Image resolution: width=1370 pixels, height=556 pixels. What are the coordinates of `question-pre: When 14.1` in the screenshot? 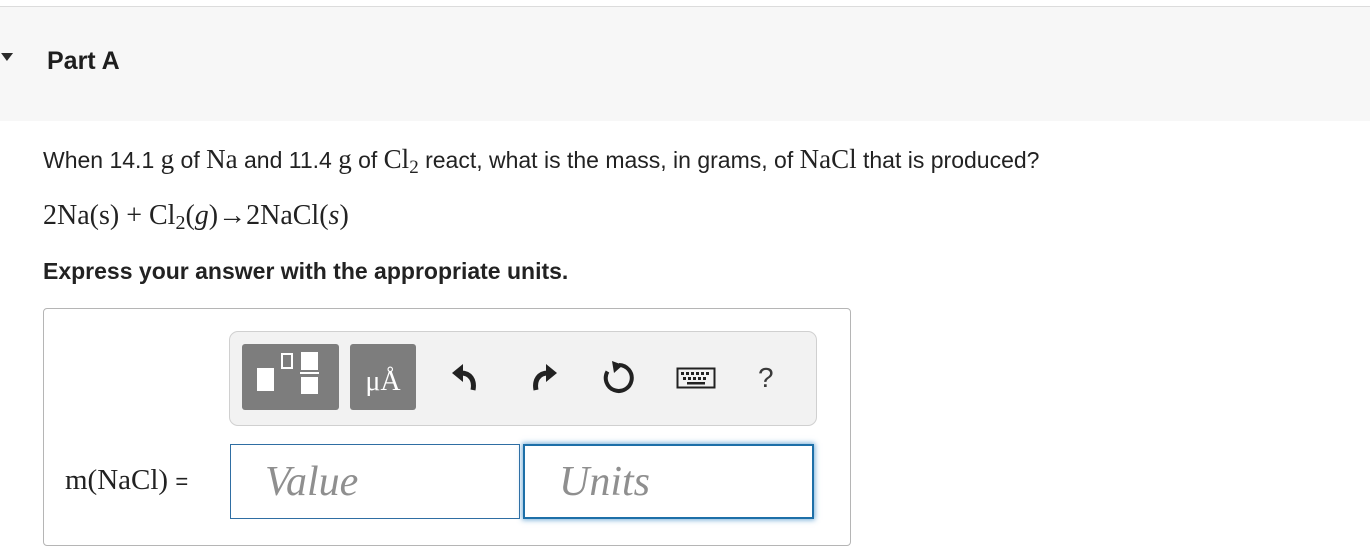 It's located at (99, 160).